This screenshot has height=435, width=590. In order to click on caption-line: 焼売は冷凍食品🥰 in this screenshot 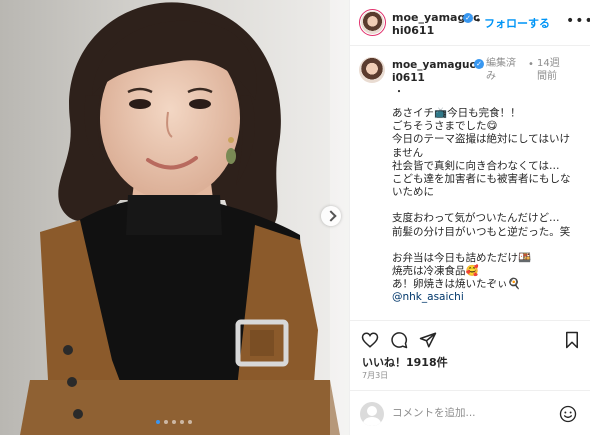, I will do `click(435, 271)`.